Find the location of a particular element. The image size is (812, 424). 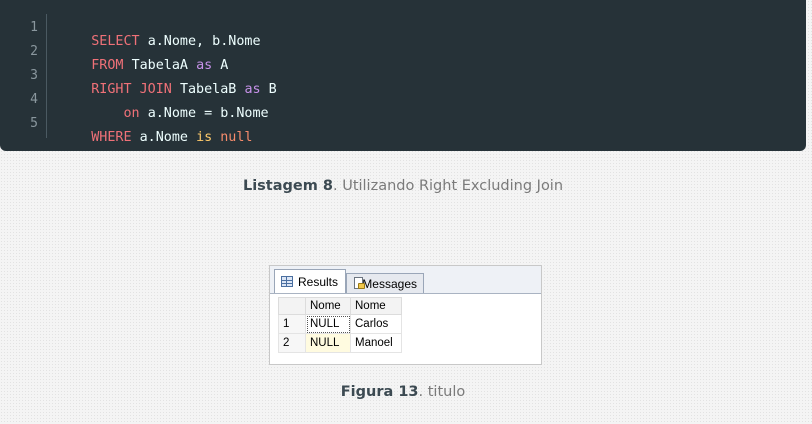

table-cell: Carlos is located at coordinates (376, 324).